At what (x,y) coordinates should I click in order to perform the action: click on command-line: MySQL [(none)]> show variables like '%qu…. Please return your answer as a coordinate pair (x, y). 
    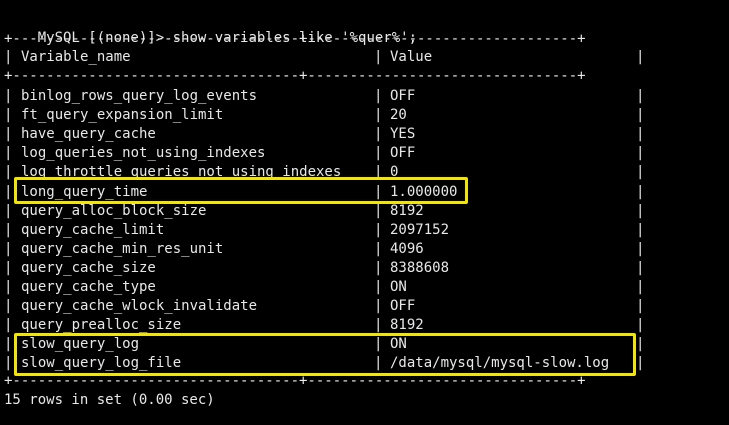
    Looking at the image, I should click on (210, 28).